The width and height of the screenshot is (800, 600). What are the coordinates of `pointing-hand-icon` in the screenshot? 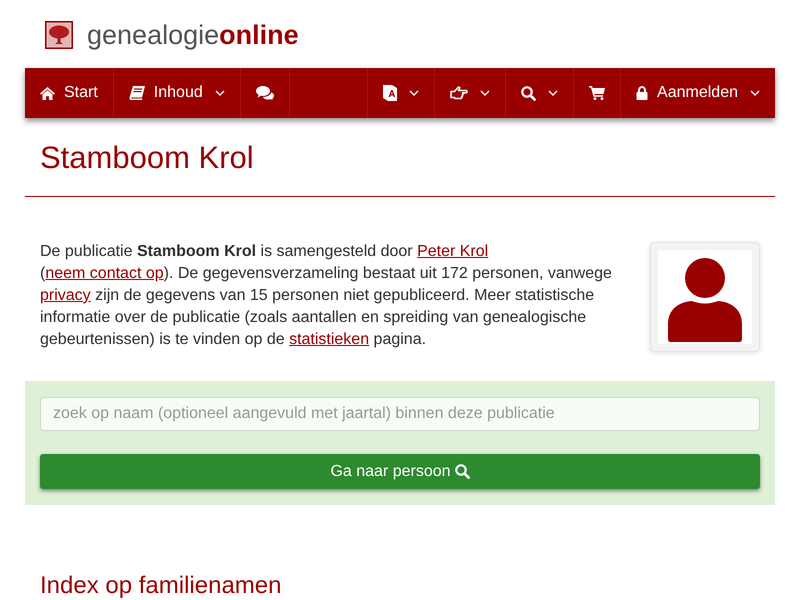 It's located at (459, 93).